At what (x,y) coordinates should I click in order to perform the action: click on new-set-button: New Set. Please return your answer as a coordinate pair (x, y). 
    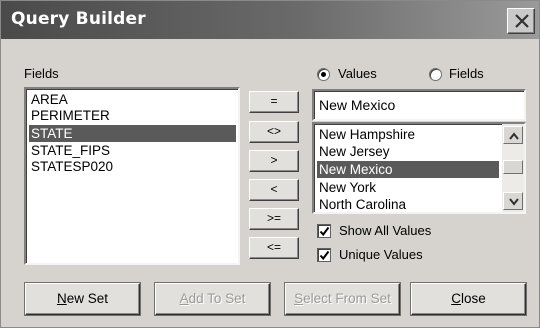
    Looking at the image, I should click on (82, 299).